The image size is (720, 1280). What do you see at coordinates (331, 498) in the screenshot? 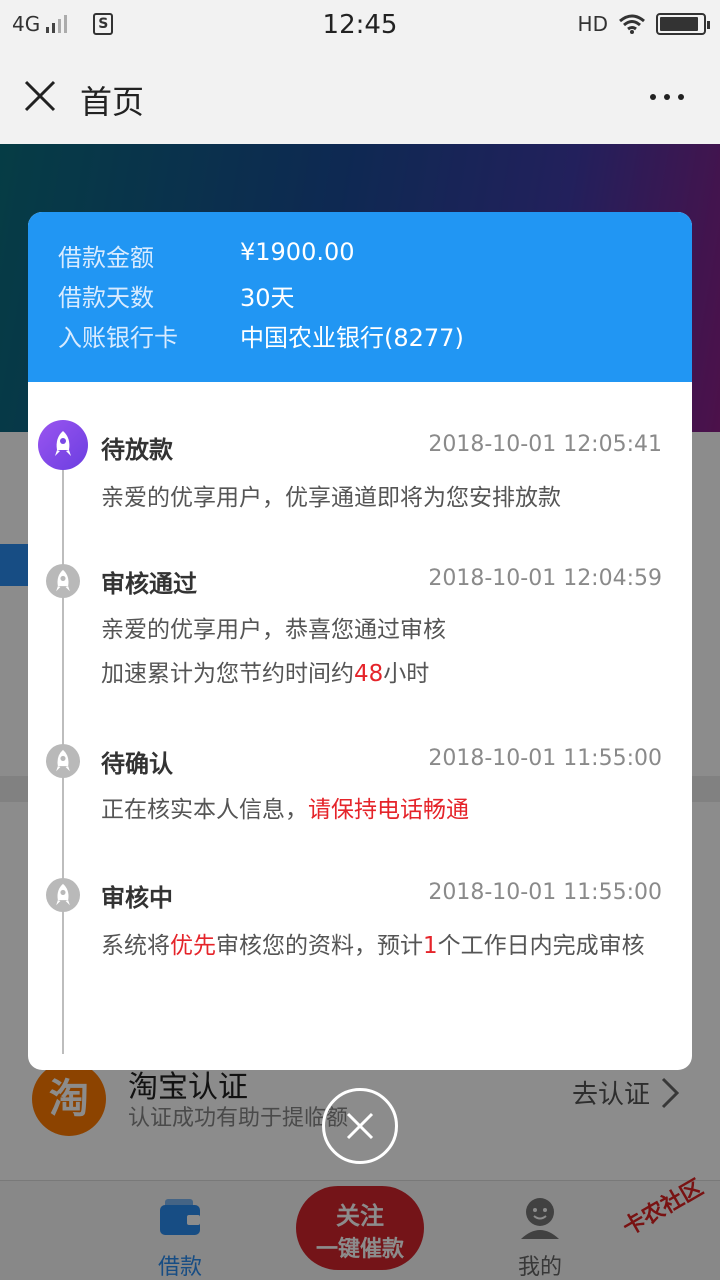
I see `timeline-desc: 亲爱的优享用户，优享通道即将为您安排放款` at bounding box center [331, 498].